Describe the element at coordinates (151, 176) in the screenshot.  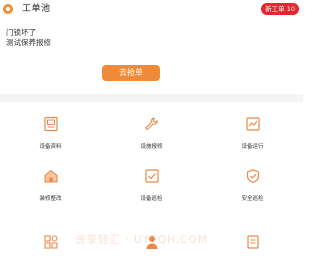
I see `check-box-icon` at that location.